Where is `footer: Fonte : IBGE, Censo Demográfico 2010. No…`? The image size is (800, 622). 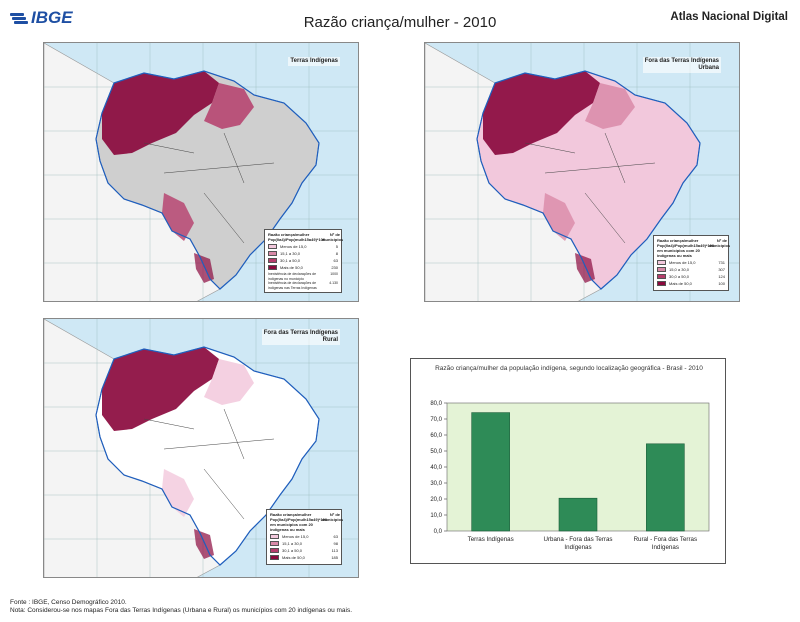
footer: Fonte : IBGE, Censo Demográfico 2010. No… is located at coordinates (181, 607).